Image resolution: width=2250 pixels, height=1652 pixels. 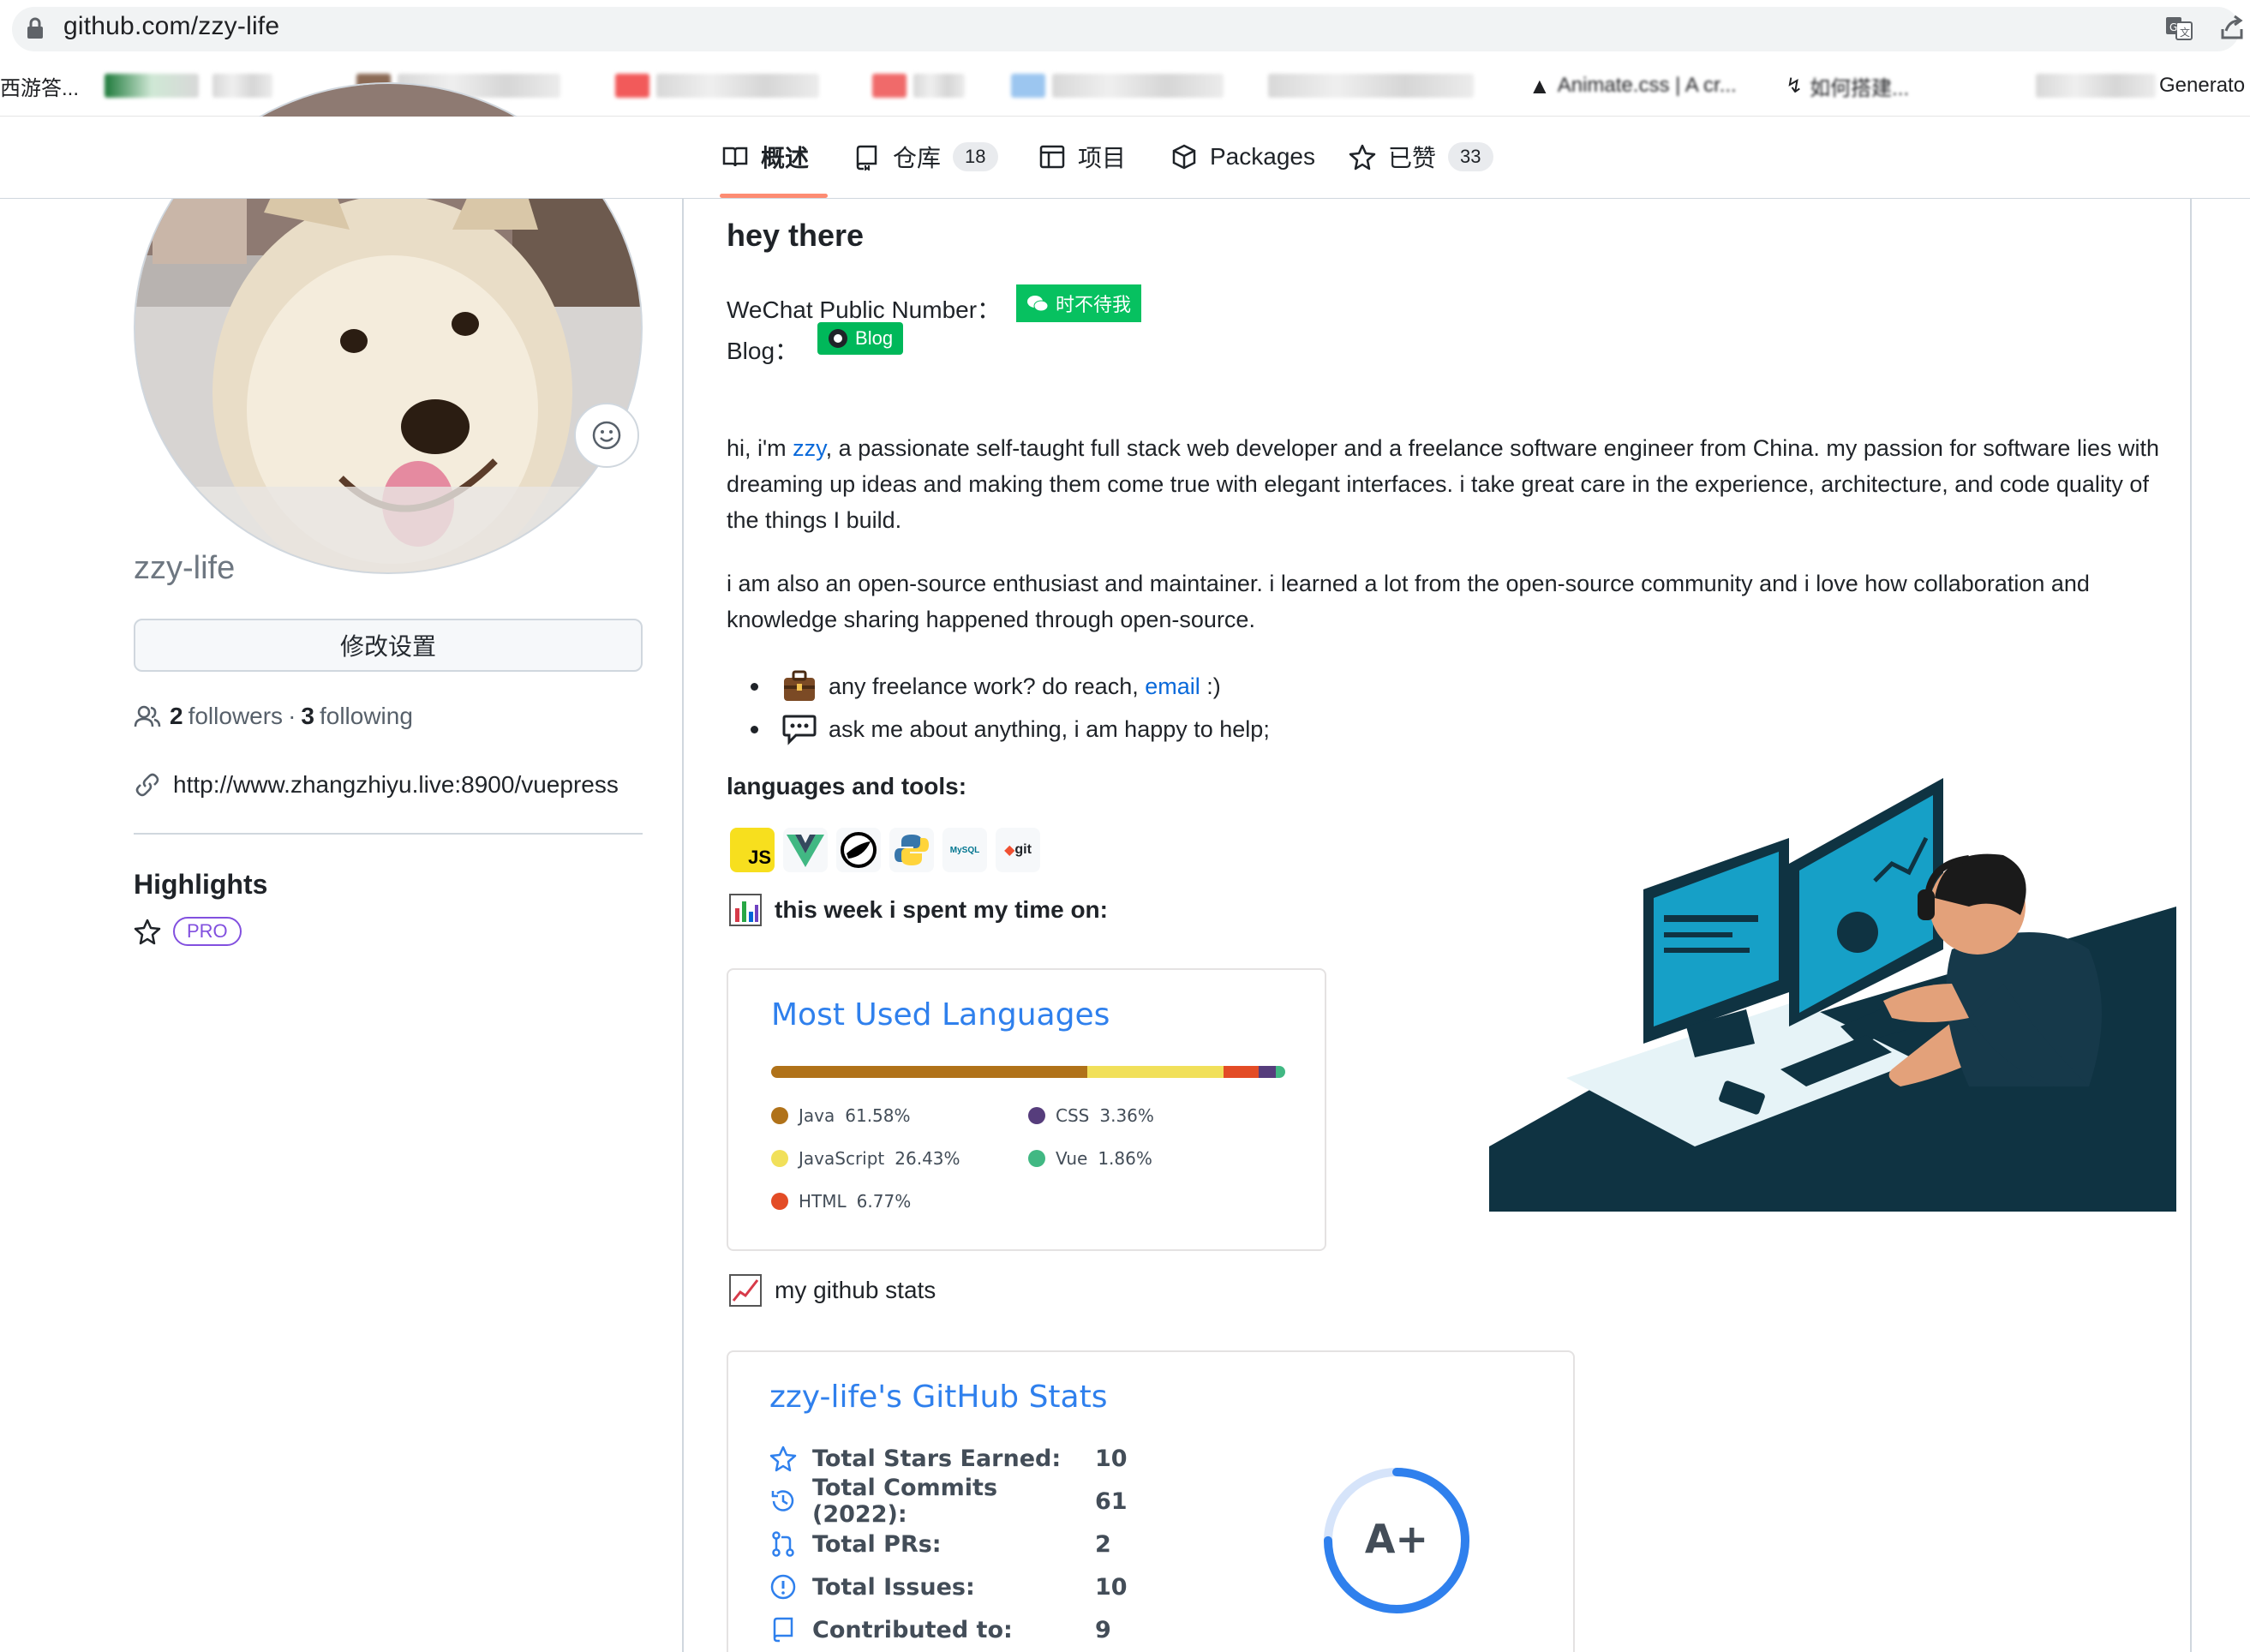 I want to click on tab-packages: Packages, so click(x=1242, y=156).